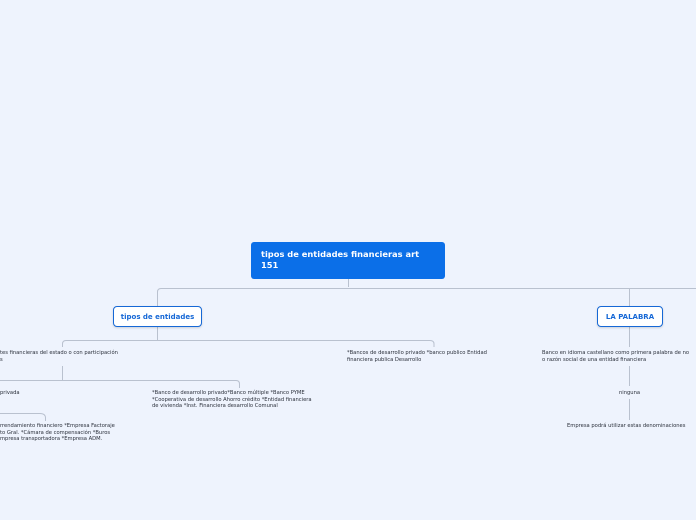 This screenshot has height=520, width=696. I want to click on topic-tipos-de-entidades: tipos de entidades, so click(157, 316).